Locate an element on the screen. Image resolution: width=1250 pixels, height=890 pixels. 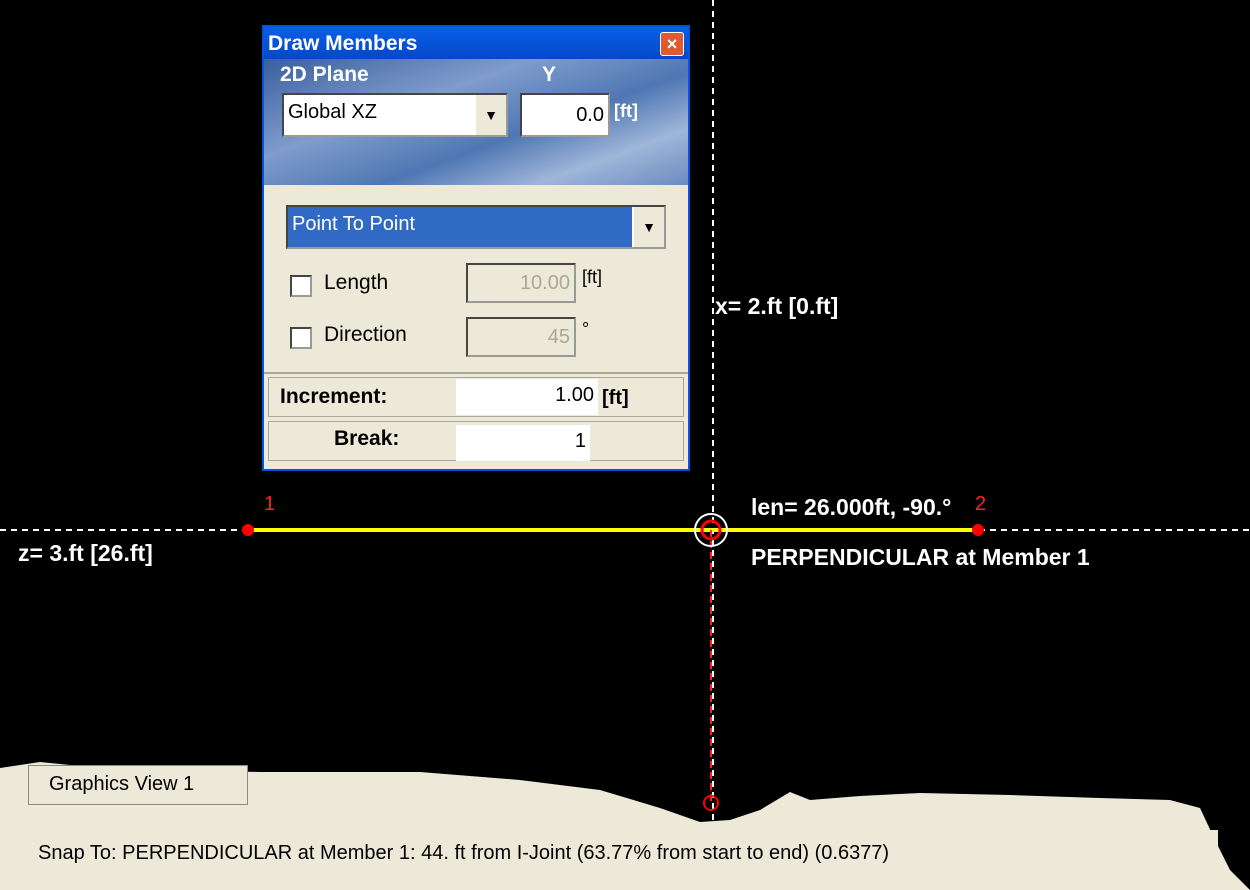
separator is located at coordinates (476, 373).